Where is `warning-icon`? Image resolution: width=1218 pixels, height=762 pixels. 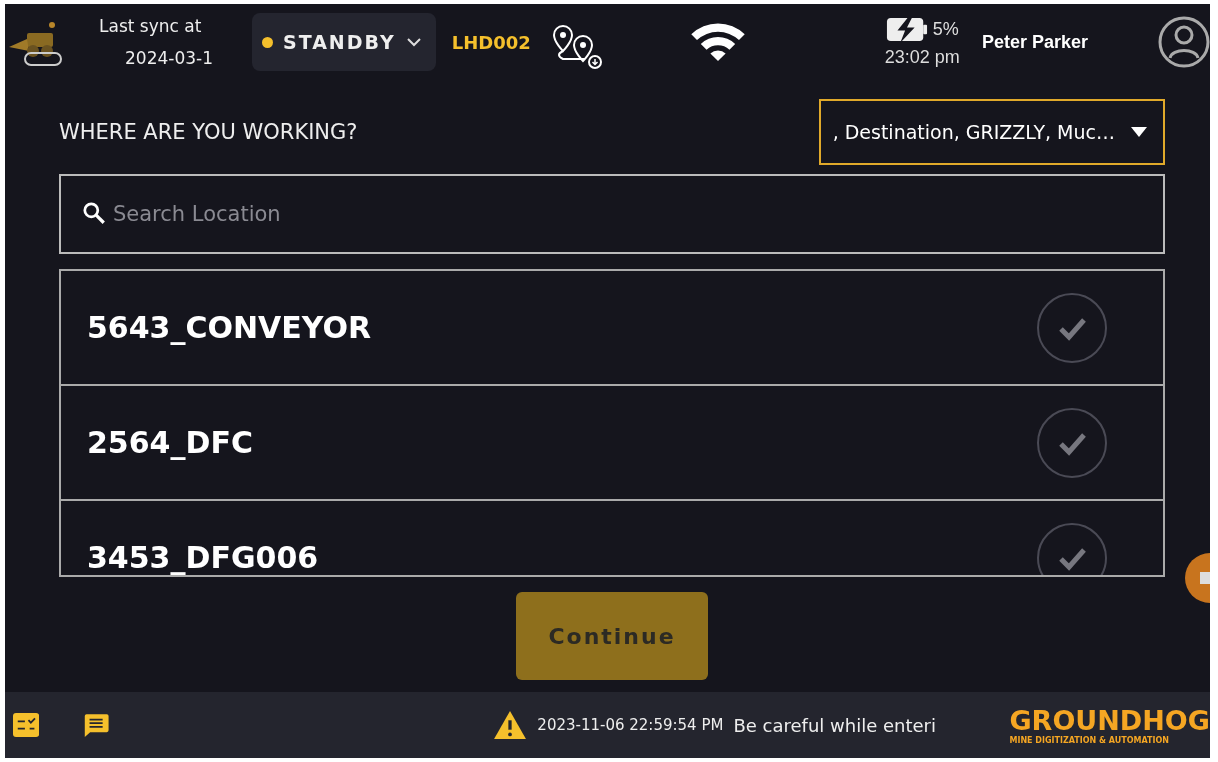
warning-icon is located at coordinates (510, 725).